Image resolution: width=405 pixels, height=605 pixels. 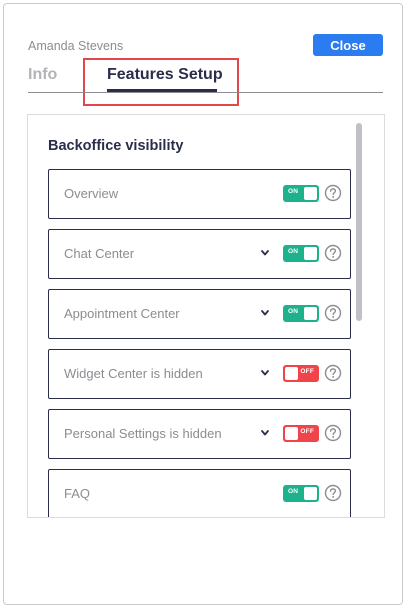 I want to click on feature-row: FAQ ON, so click(x=199, y=493).